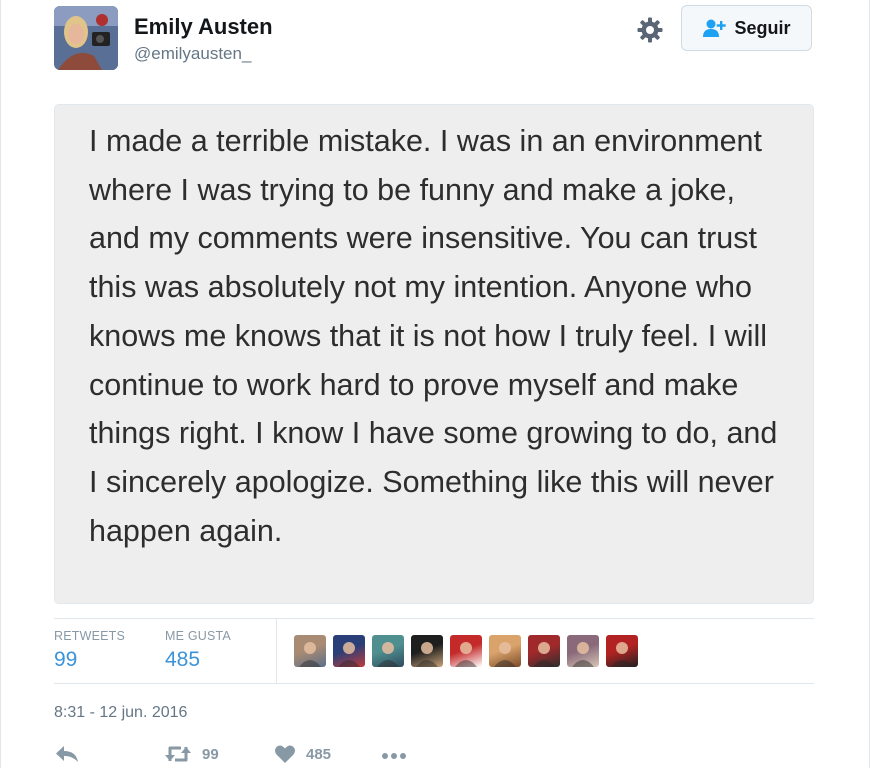 This screenshot has height=768, width=870. Describe the element at coordinates (178, 754) in the screenshot. I see `retweet-icon` at that location.